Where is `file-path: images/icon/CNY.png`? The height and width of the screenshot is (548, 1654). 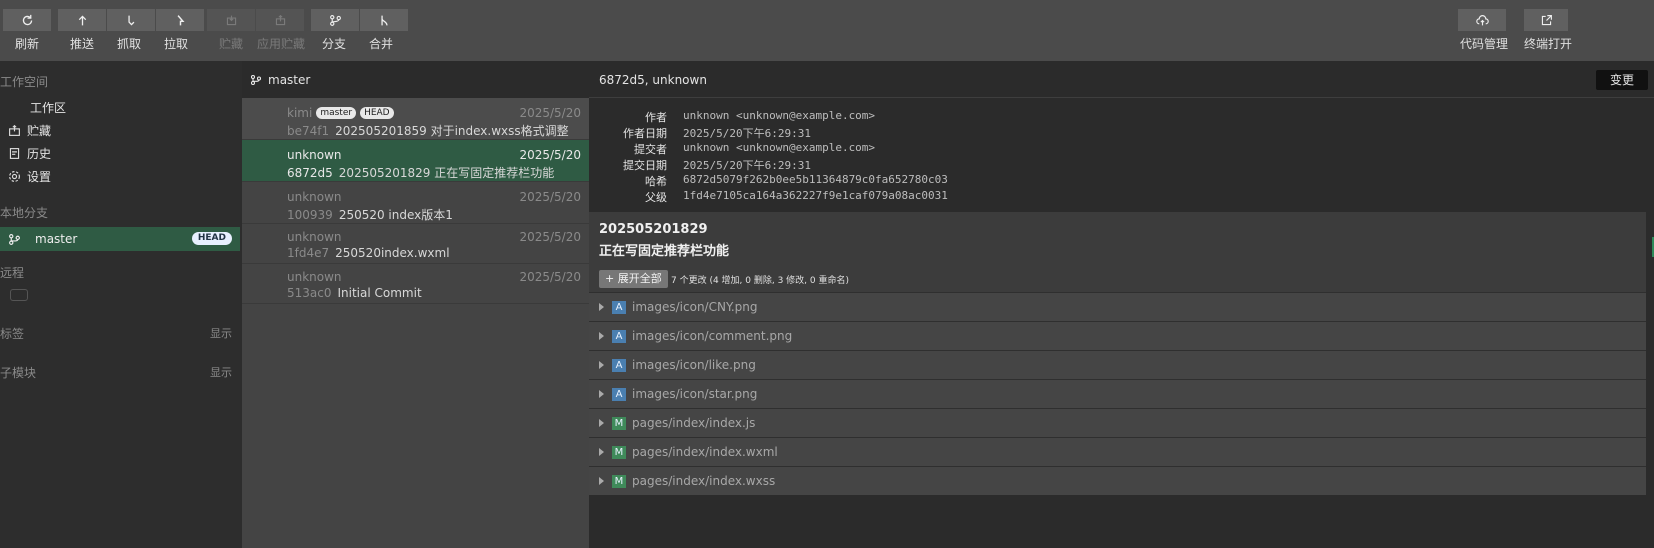 file-path: images/icon/CNY.png is located at coordinates (695, 307).